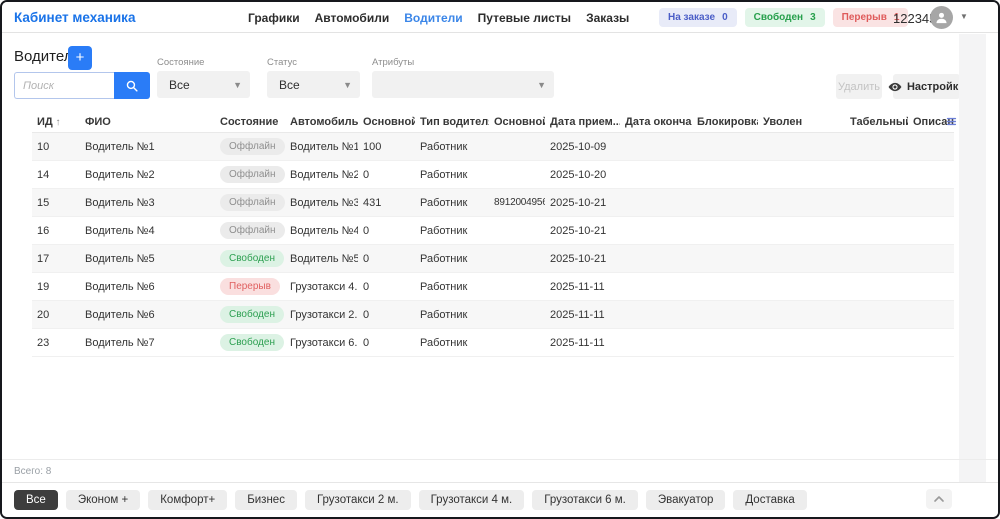 This screenshot has width=1000, height=519. What do you see at coordinates (188, 500) in the screenshot?
I see `vehicle-class-chip-2: Комфорт+` at bounding box center [188, 500].